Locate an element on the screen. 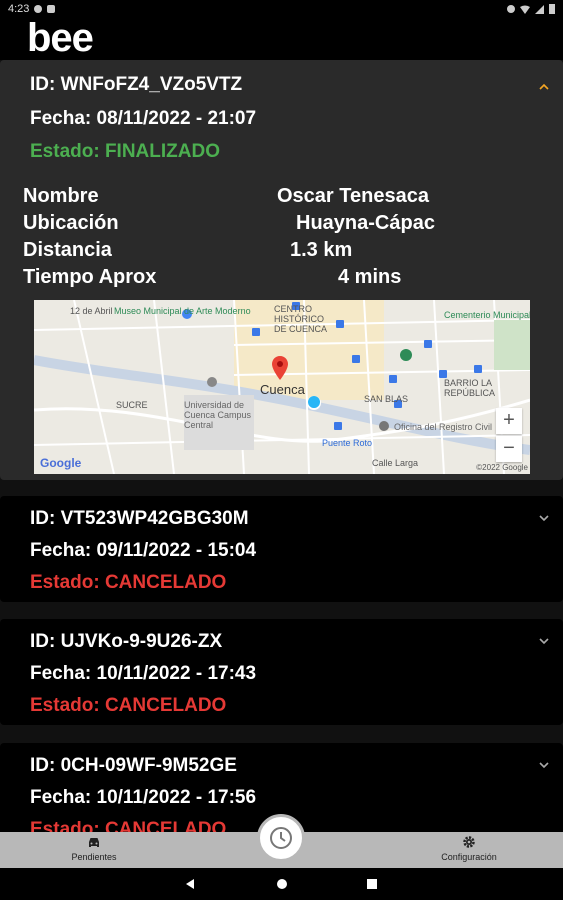  map-copyright: ©2022 Google is located at coordinates (502, 467).